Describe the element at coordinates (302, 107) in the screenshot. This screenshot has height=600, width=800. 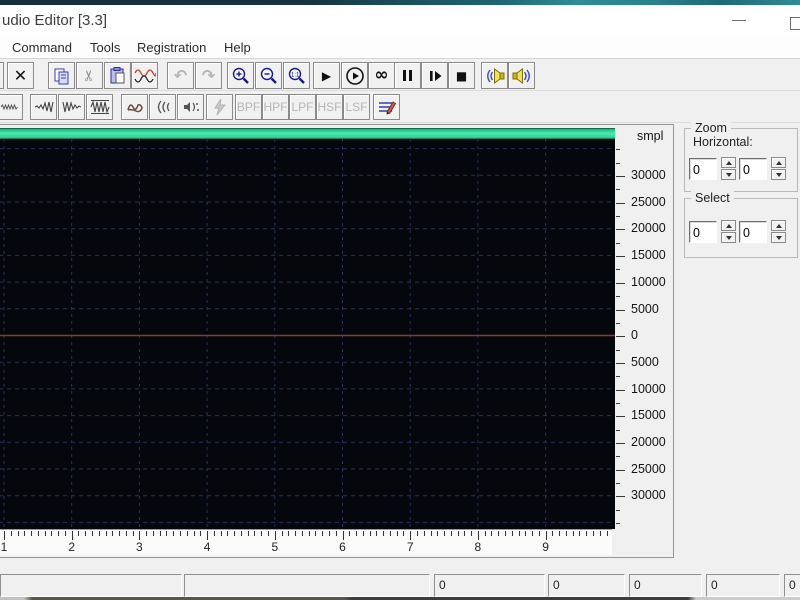
I see `filter-lpf-button: LPF` at that location.